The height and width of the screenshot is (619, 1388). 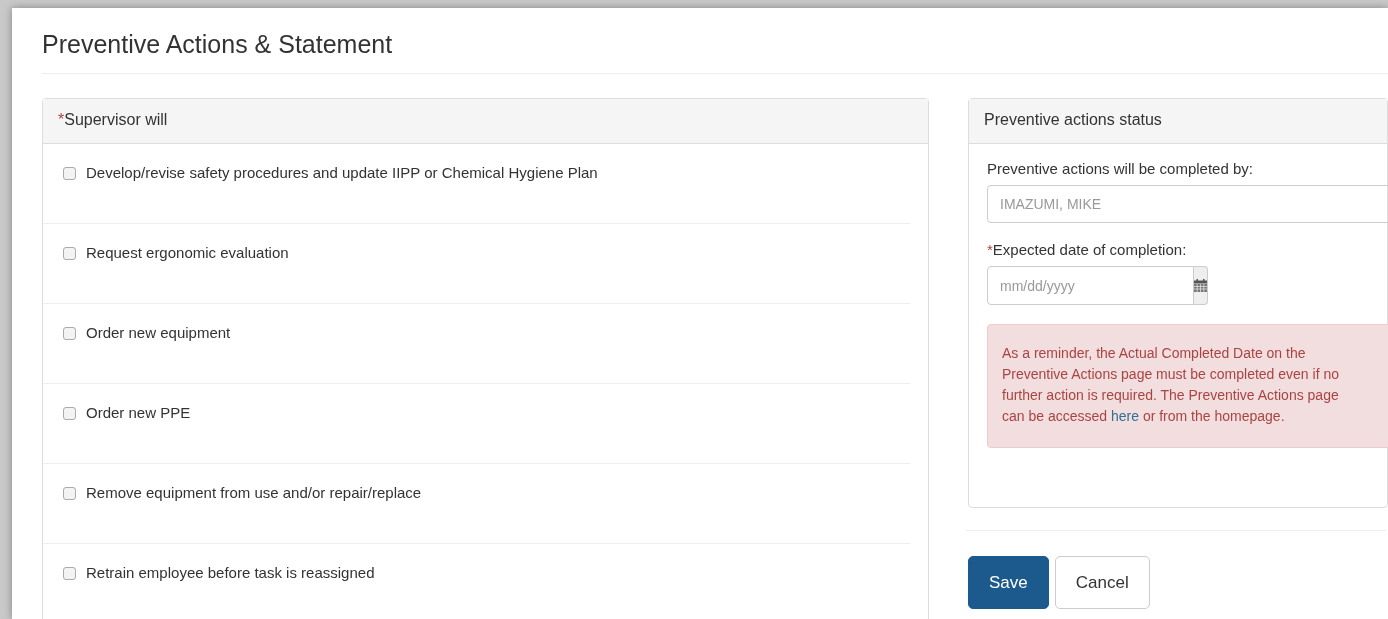 What do you see at coordinates (254, 492) in the screenshot?
I see `checkbox-label: Remove equipment from use and/or repair/replace` at bounding box center [254, 492].